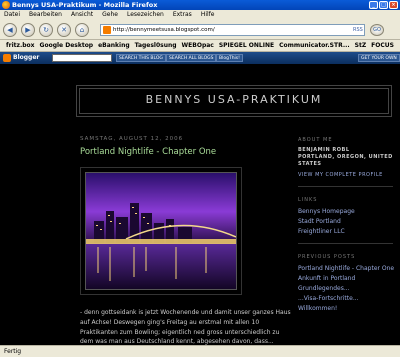 This screenshot has width=400, height=357. What do you see at coordinates (82, 15) in the screenshot?
I see `menu-ansicht: Ansicht` at bounding box center [82, 15].